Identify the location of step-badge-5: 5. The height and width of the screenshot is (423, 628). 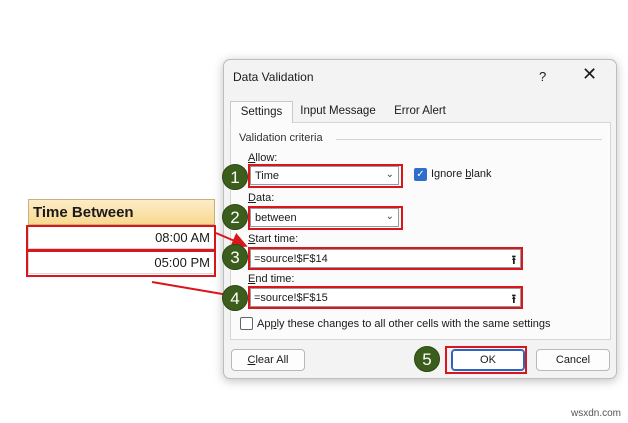
(427, 359).